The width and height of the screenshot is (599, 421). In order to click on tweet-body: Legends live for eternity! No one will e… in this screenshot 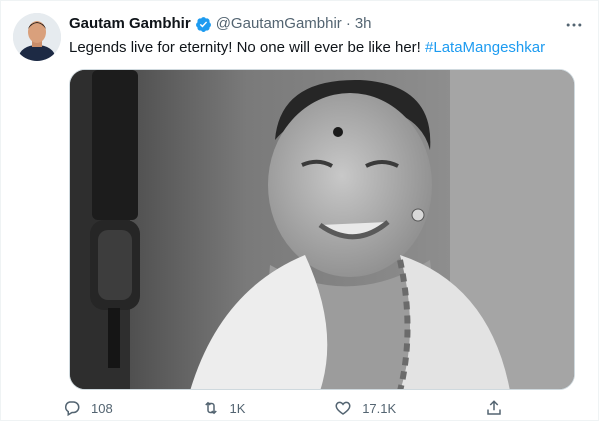, I will do `click(247, 47)`.